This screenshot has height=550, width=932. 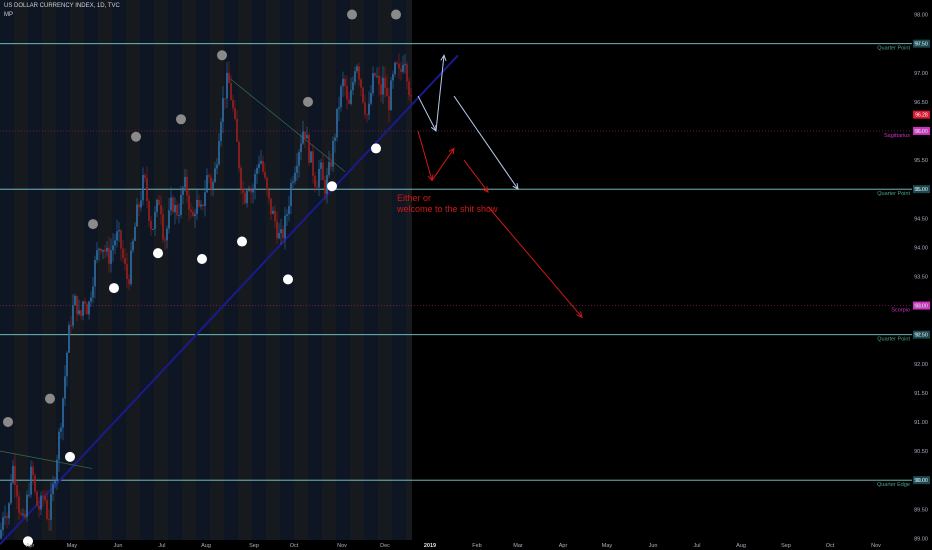 What do you see at coordinates (161, 546) in the screenshot?
I see `x-tick-label: Jul` at bounding box center [161, 546].